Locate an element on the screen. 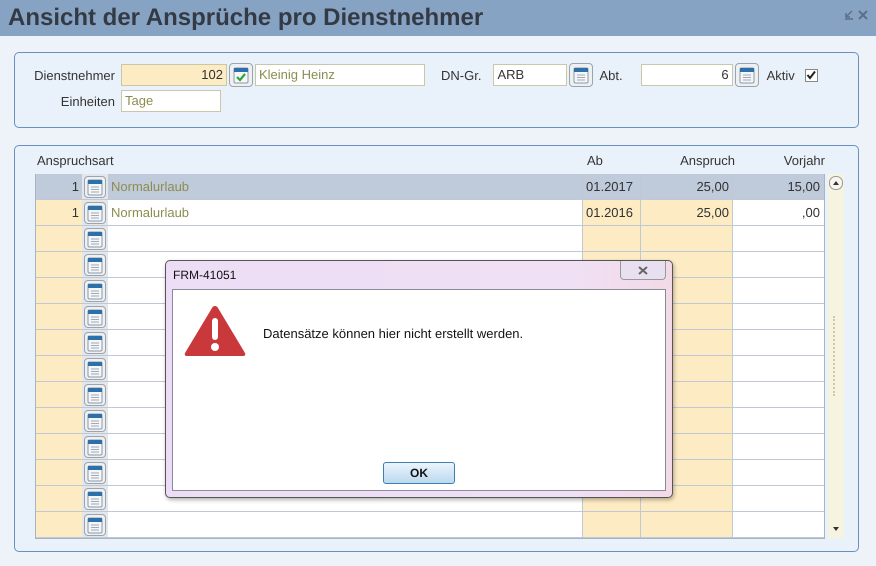 The image size is (876, 566). table-cell: 01.2016 is located at coordinates (612, 212).